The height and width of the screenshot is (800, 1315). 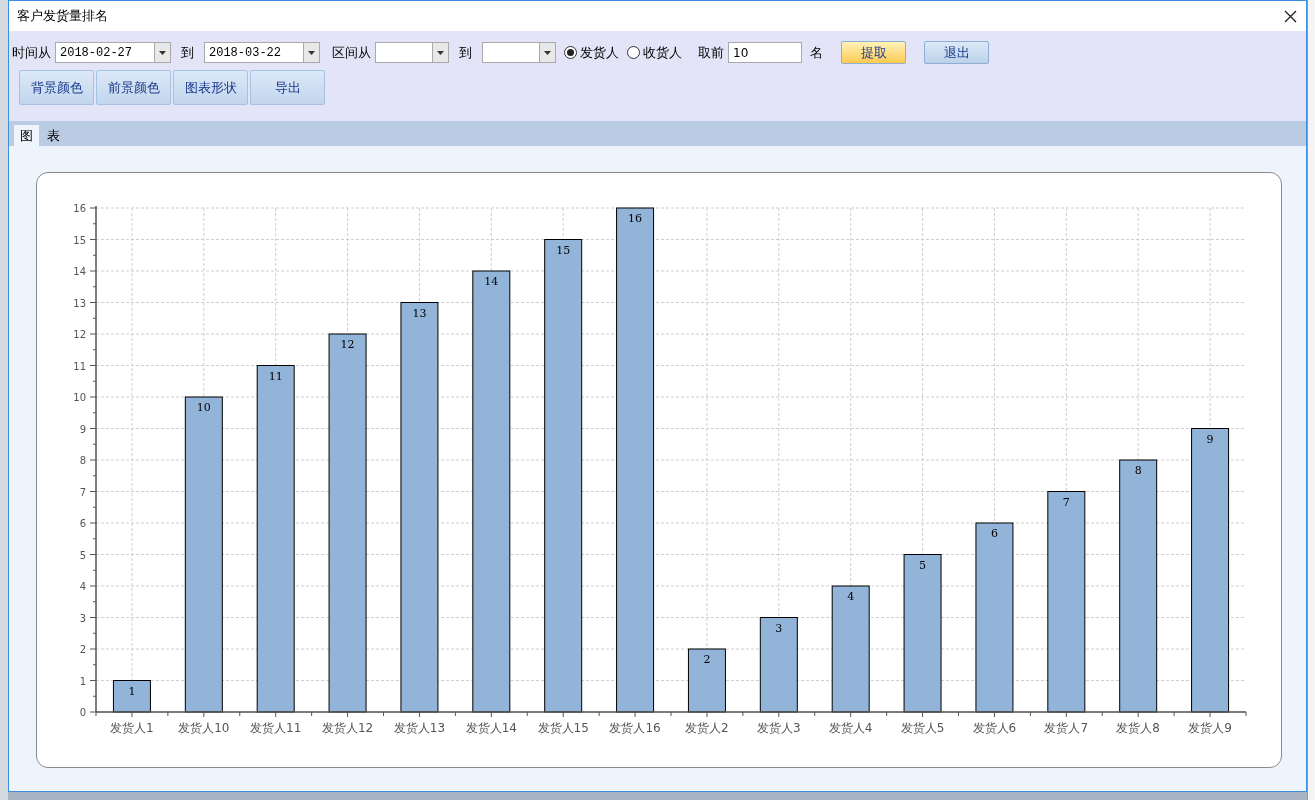 What do you see at coordinates (82, 429) in the screenshot?
I see `y-tick-label: 9` at bounding box center [82, 429].